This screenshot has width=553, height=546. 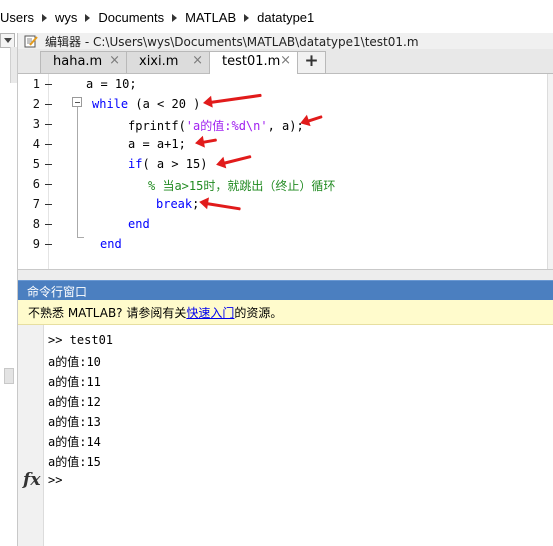 I want to click on breadcrumb-users: Users, so click(x=17, y=17).